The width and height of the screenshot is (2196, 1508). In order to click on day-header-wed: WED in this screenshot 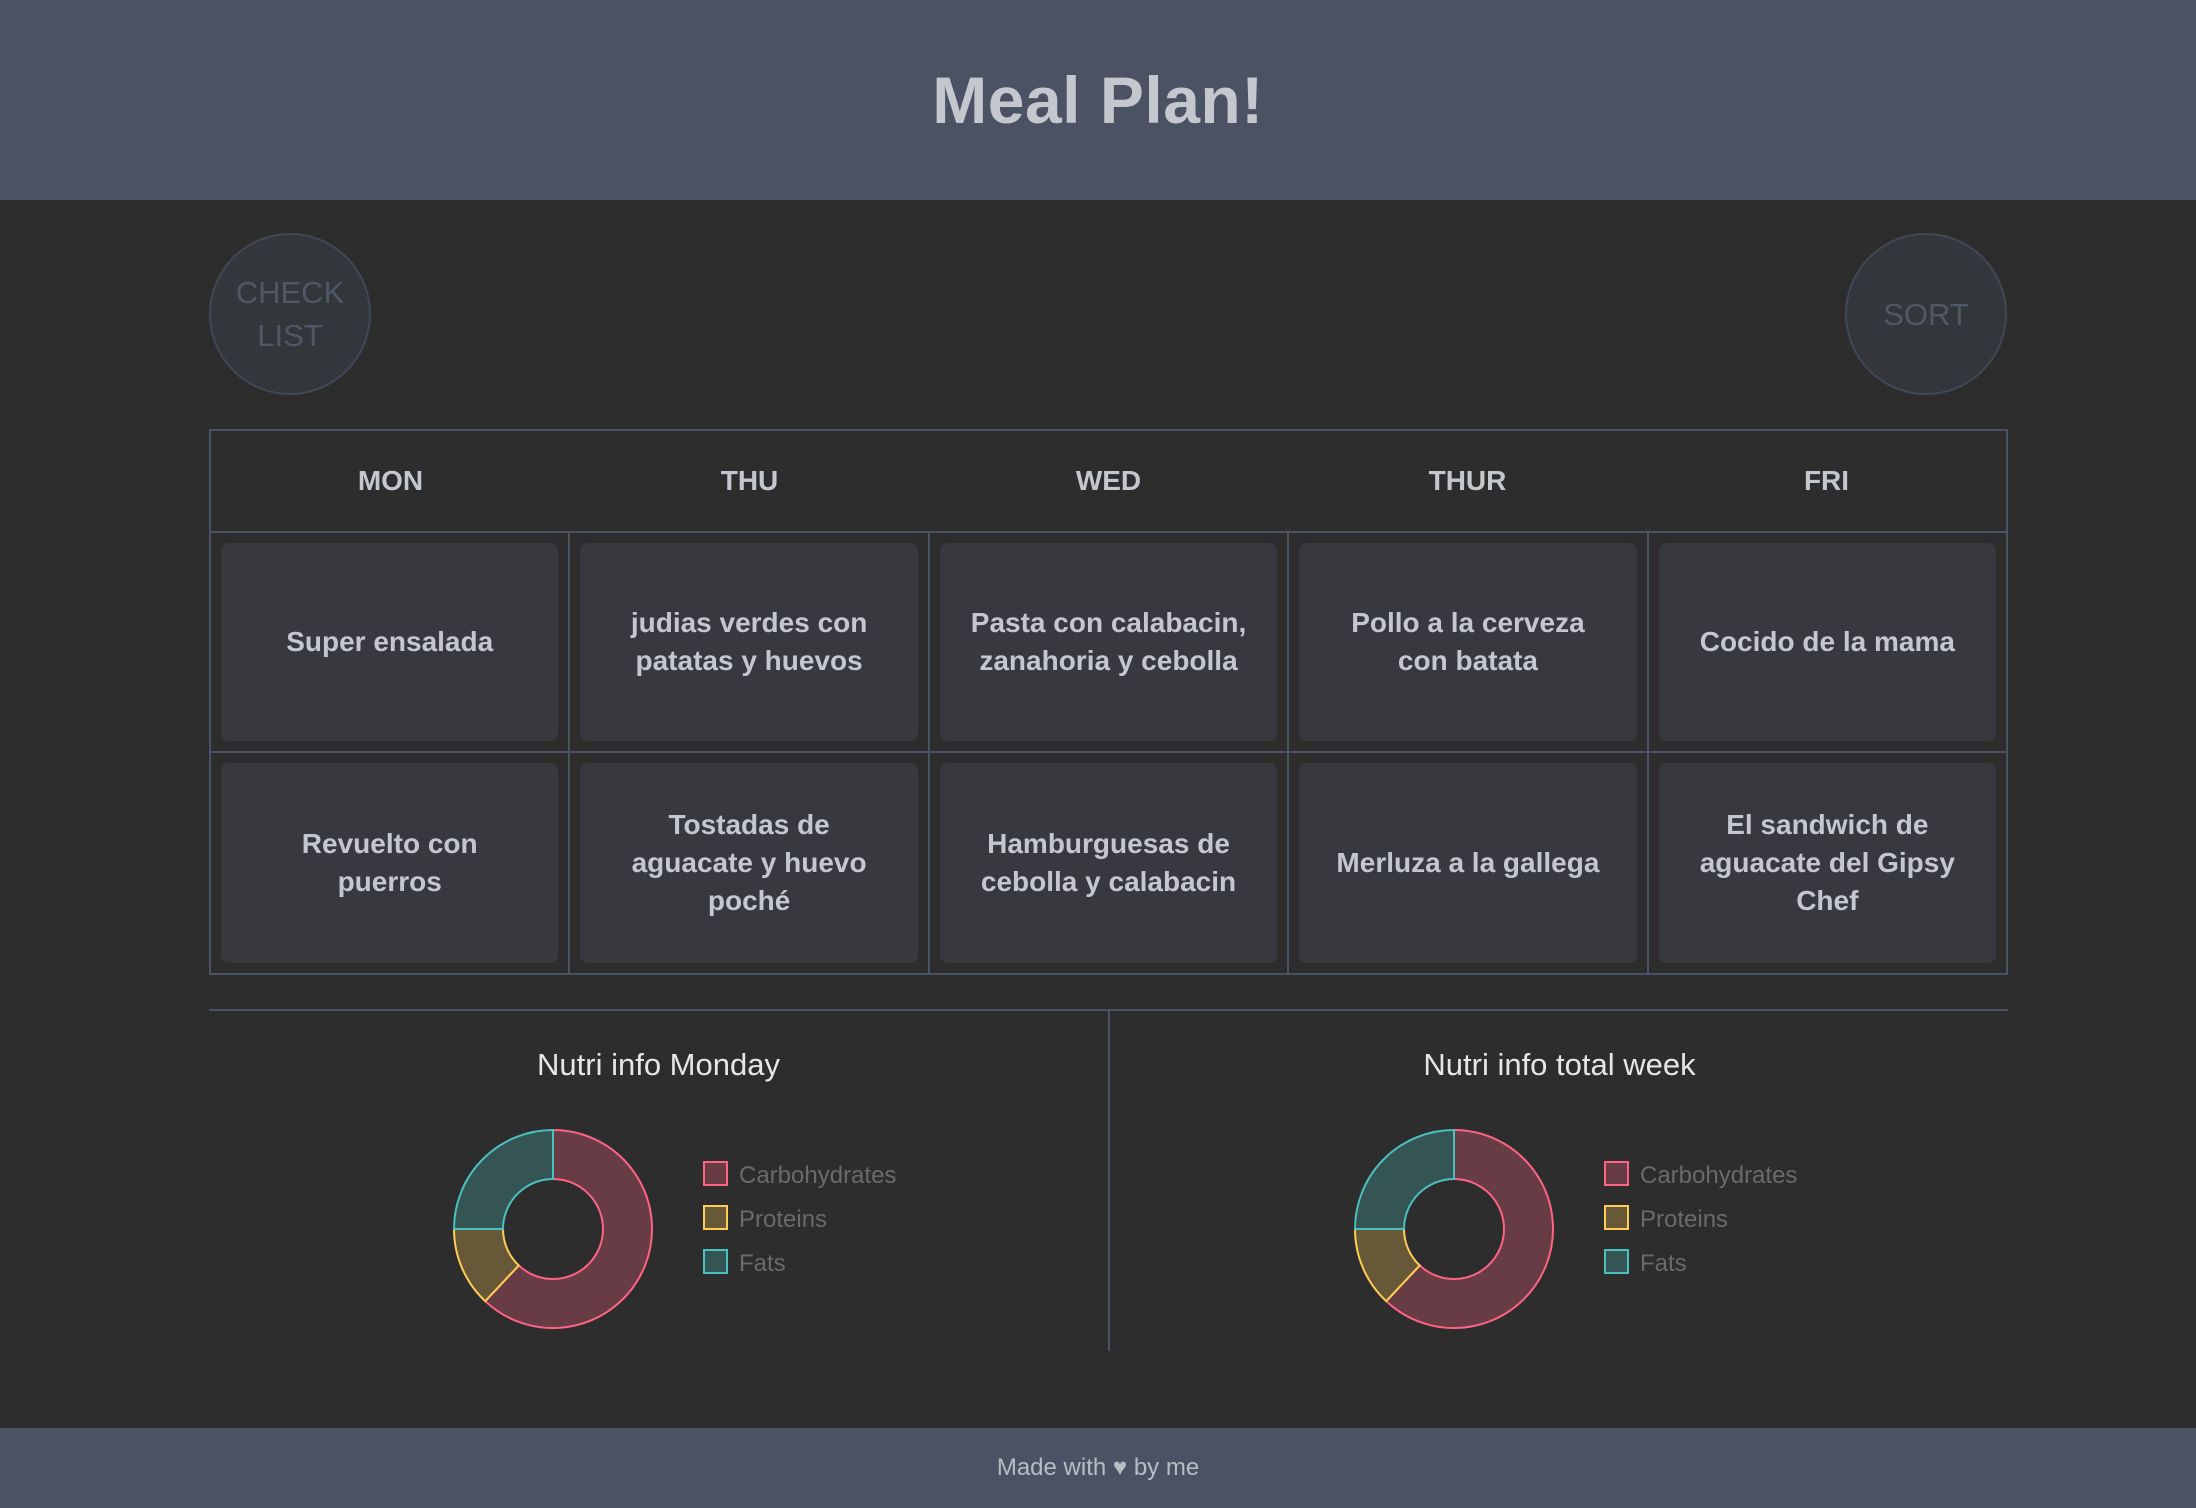, I will do `click(1108, 480)`.